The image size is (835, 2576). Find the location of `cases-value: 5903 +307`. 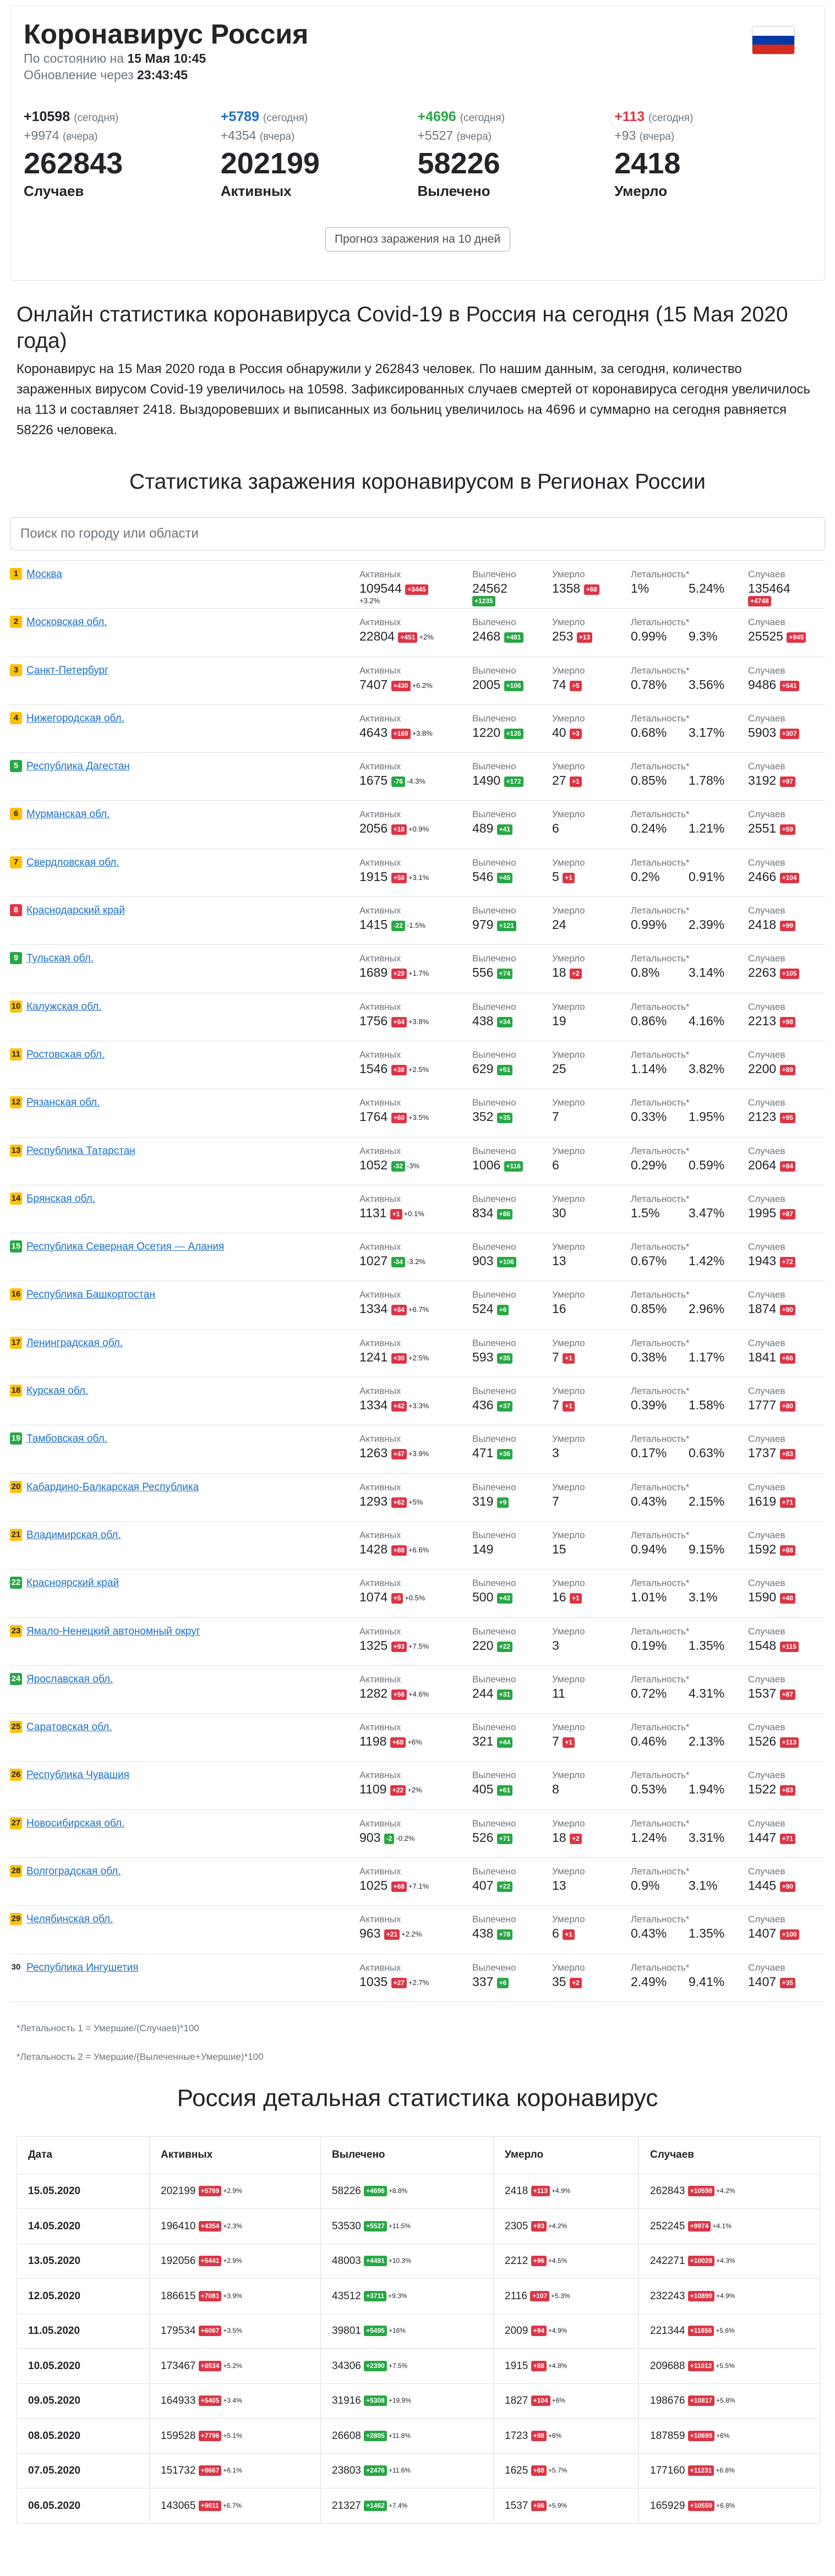

cases-value: 5903 +307 is located at coordinates (774, 732).